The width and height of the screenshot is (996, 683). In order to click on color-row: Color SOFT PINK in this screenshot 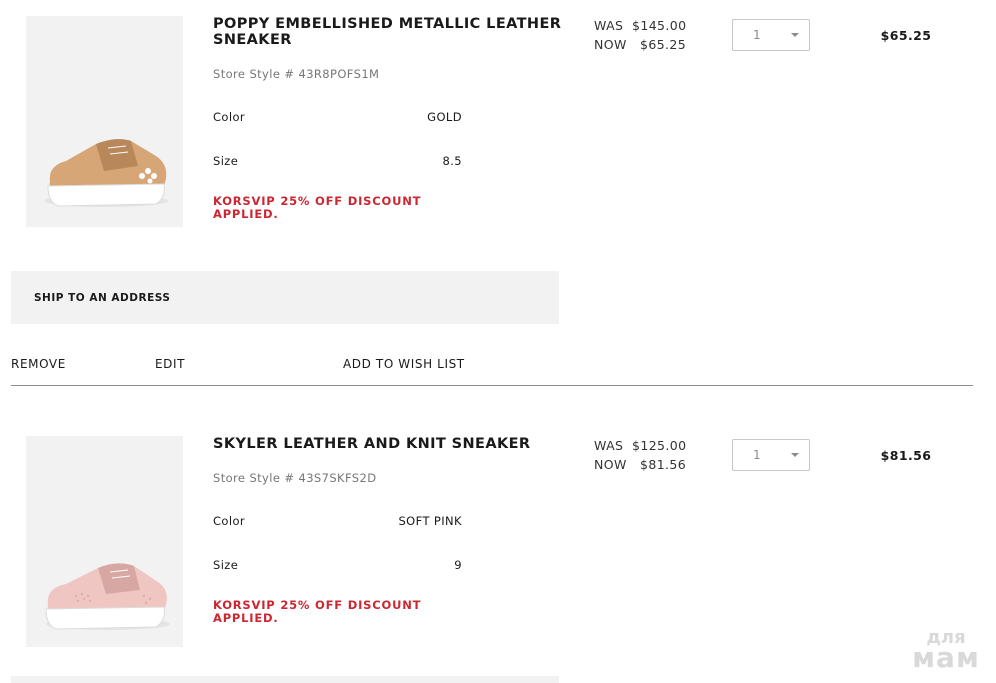, I will do `click(337, 521)`.